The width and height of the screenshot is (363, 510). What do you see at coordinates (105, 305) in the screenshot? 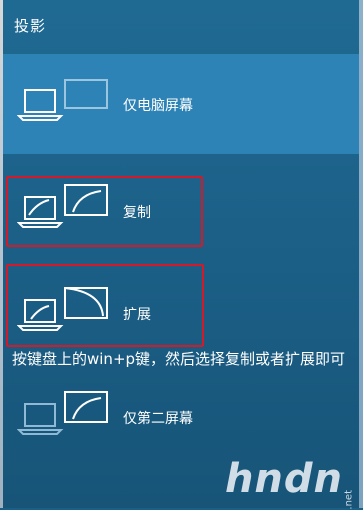
I see `highlight-box-extend` at bounding box center [105, 305].